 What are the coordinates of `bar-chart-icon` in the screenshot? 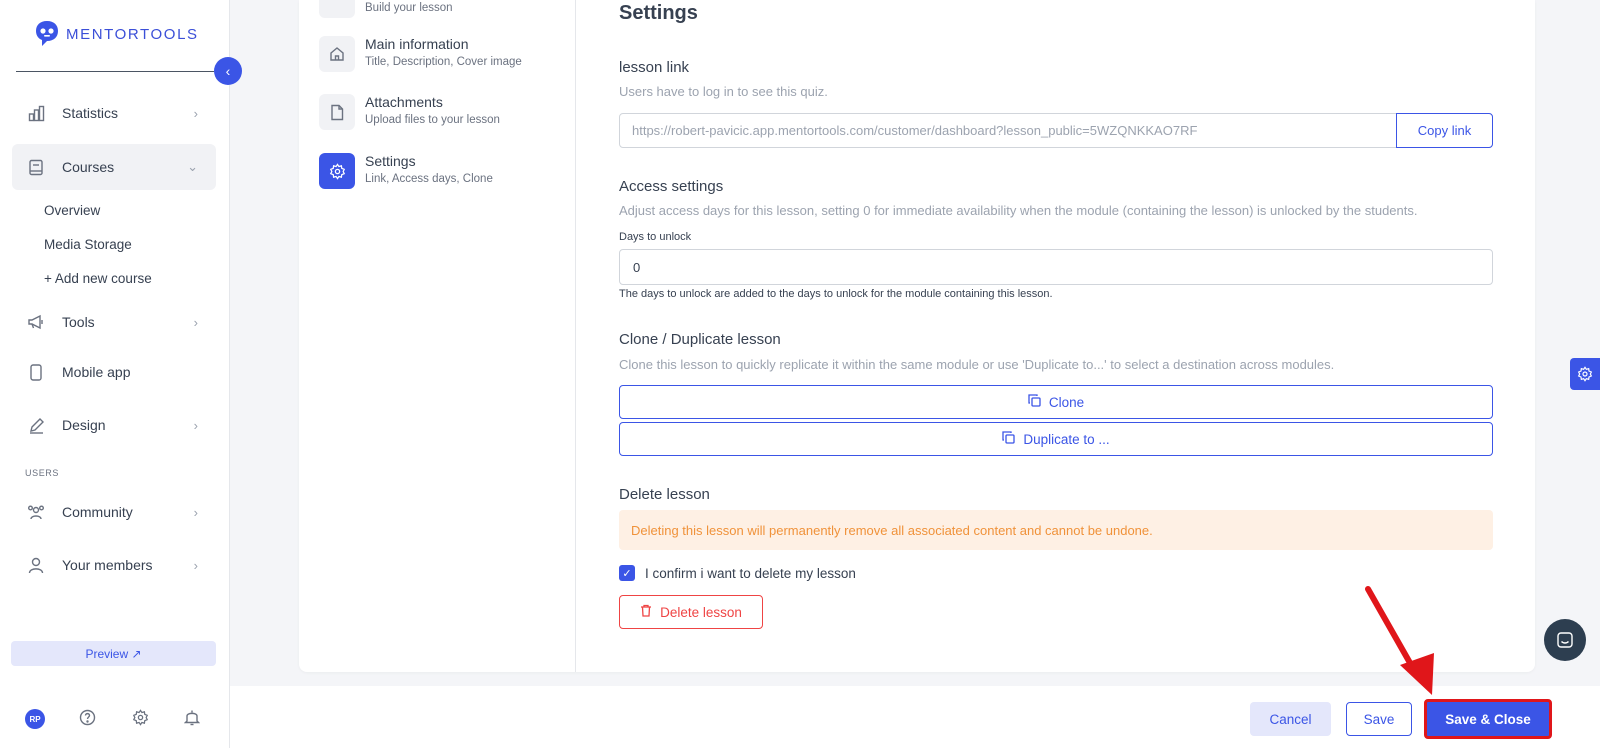 It's located at (36, 113).